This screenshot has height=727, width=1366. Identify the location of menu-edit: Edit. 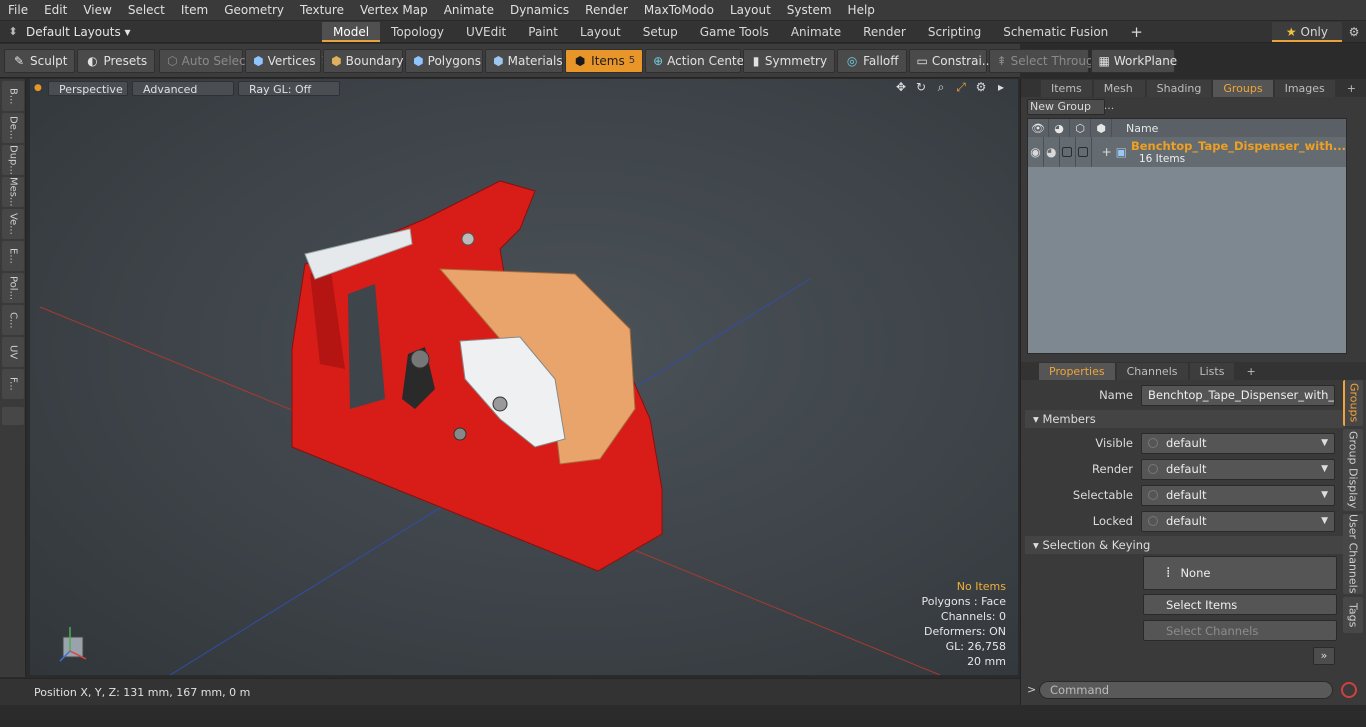
(55, 10).